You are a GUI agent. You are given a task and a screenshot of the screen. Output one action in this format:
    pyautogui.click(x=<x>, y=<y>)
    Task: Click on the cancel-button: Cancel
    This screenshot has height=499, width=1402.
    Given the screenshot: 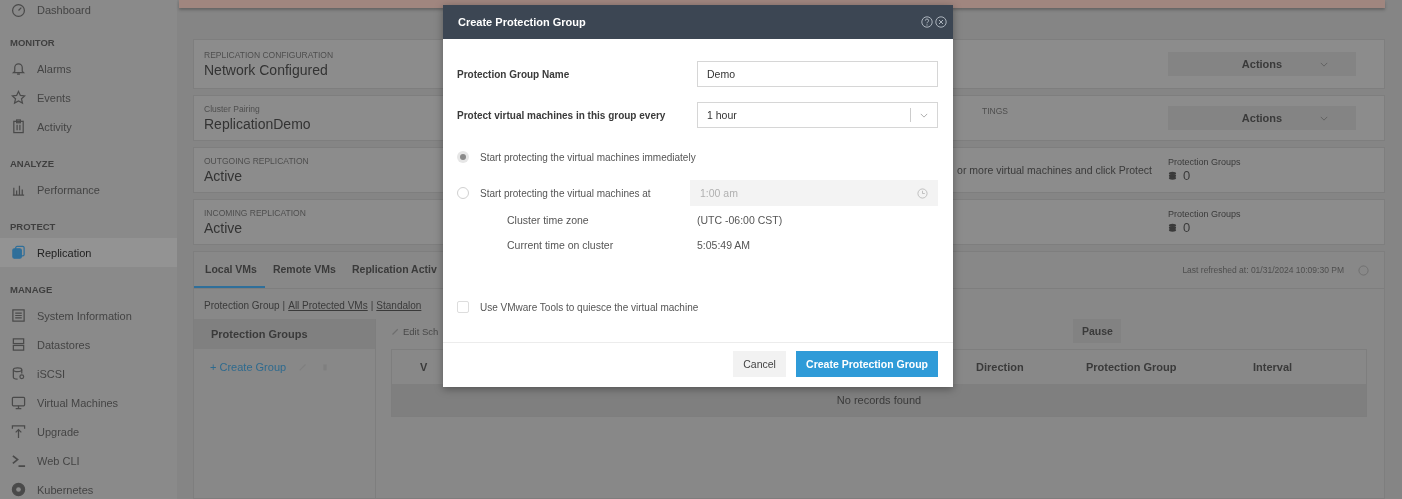 What is the action you would take?
    pyautogui.click(x=760, y=363)
    